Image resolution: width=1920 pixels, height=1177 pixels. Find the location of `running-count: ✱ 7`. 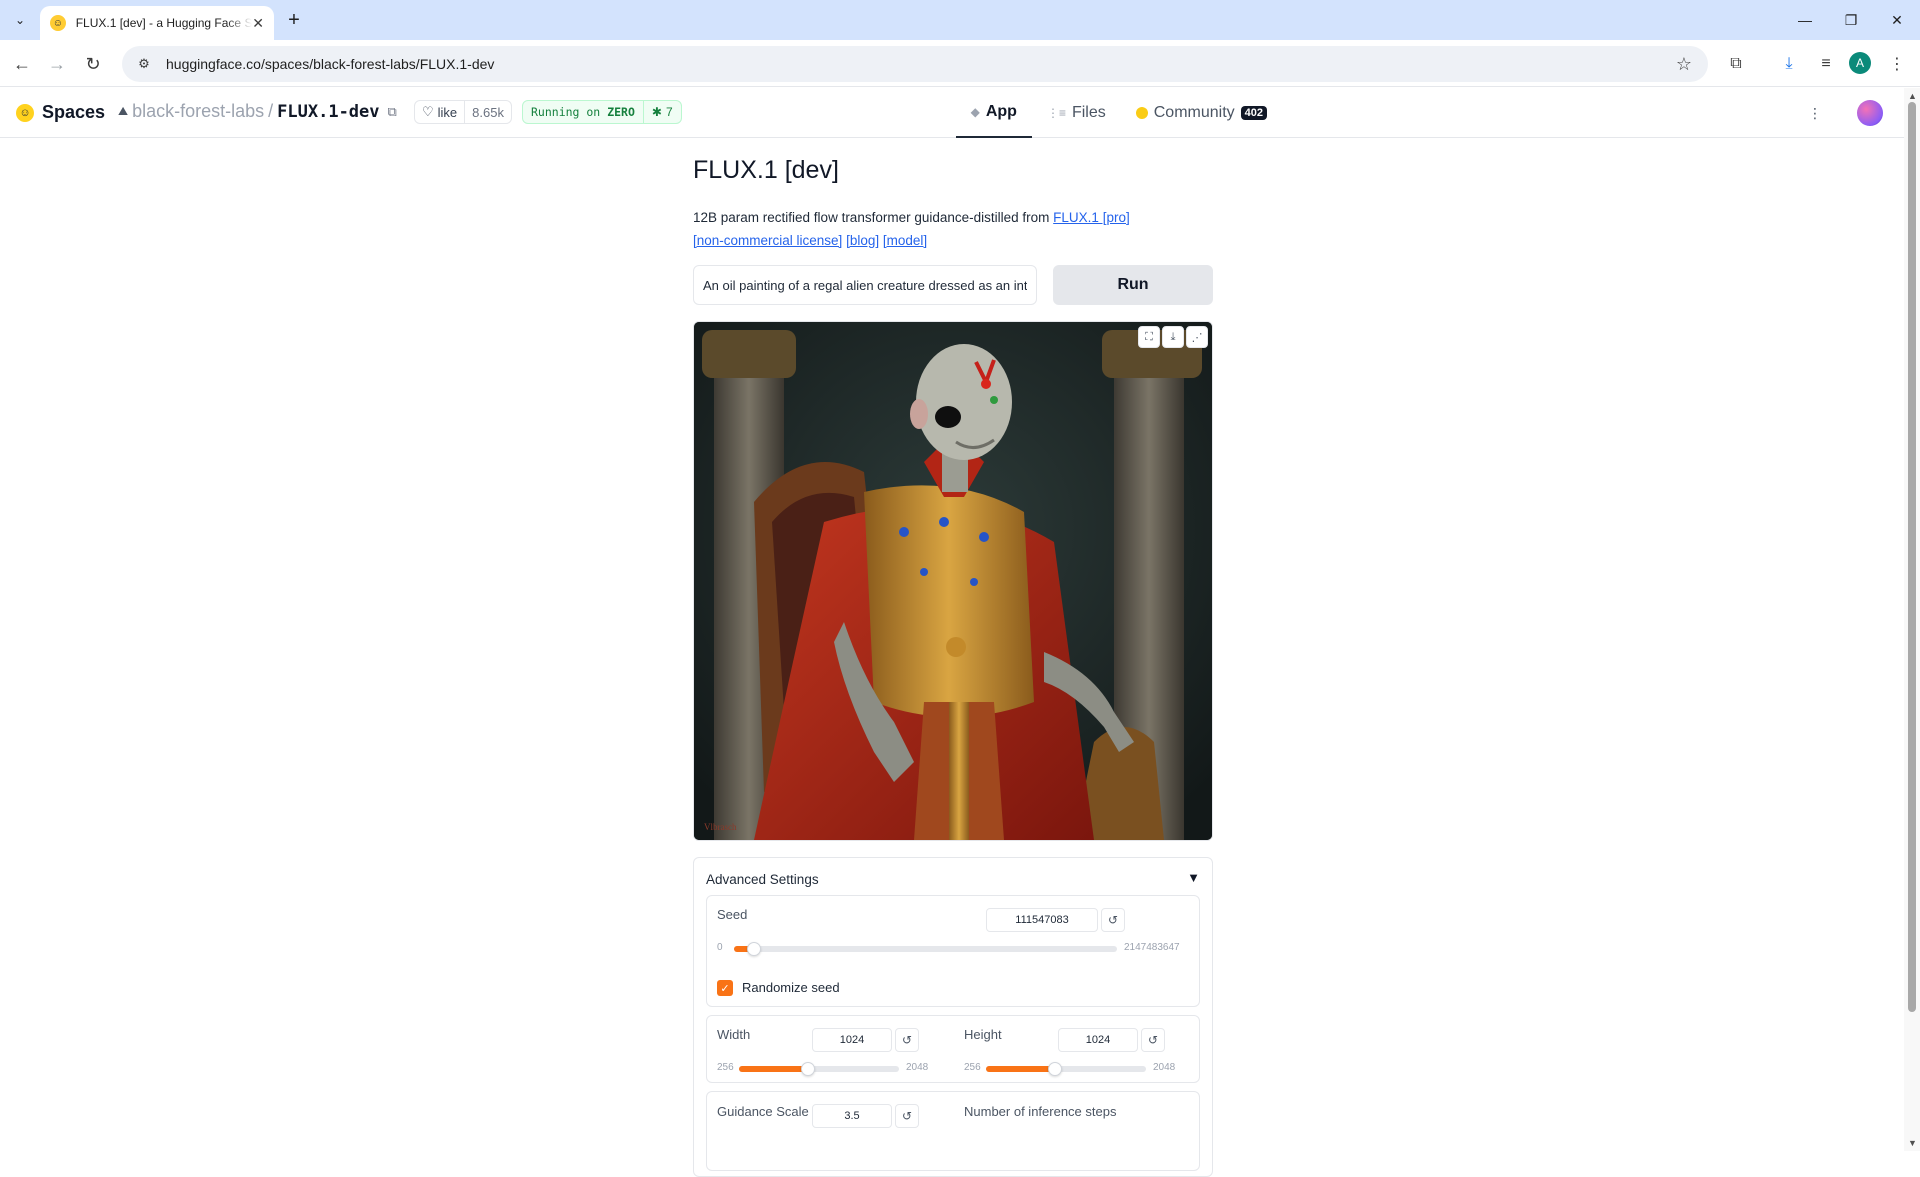

running-count: ✱ 7 is located at coordinates (661, 112).